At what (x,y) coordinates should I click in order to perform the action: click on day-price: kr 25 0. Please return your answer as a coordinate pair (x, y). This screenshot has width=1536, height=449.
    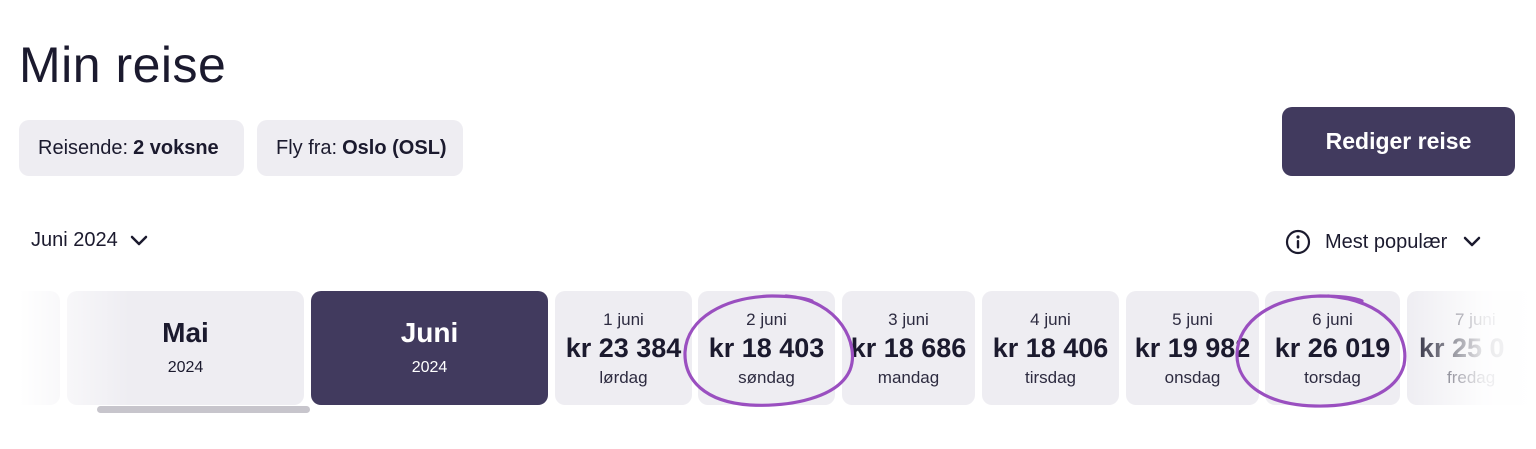
    Looking at the image, I should click on (1462, 347).